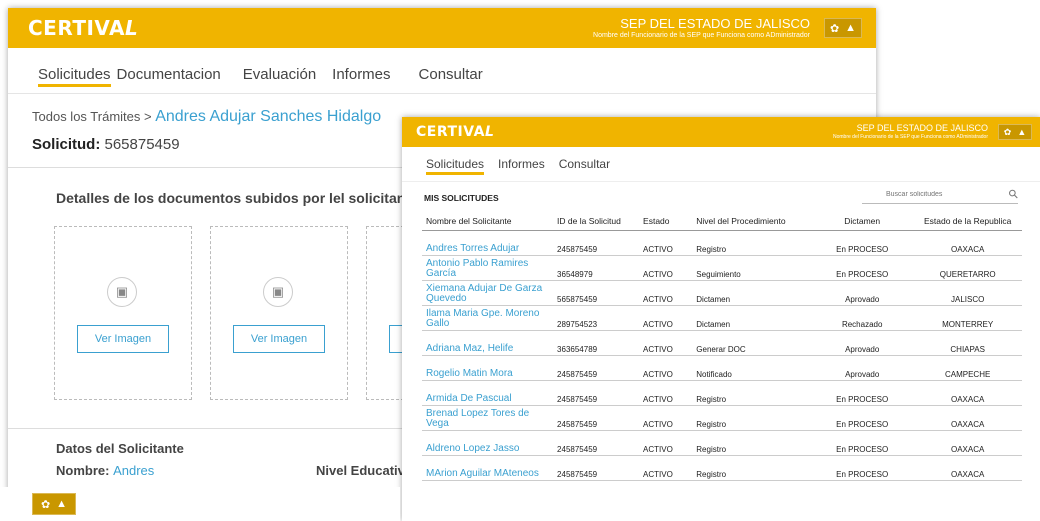 This screenshot has height=521, width=1040. Describe the element at coordinates (860, 222) in the screenshot. I see `column-header: Dictamen` at that location.